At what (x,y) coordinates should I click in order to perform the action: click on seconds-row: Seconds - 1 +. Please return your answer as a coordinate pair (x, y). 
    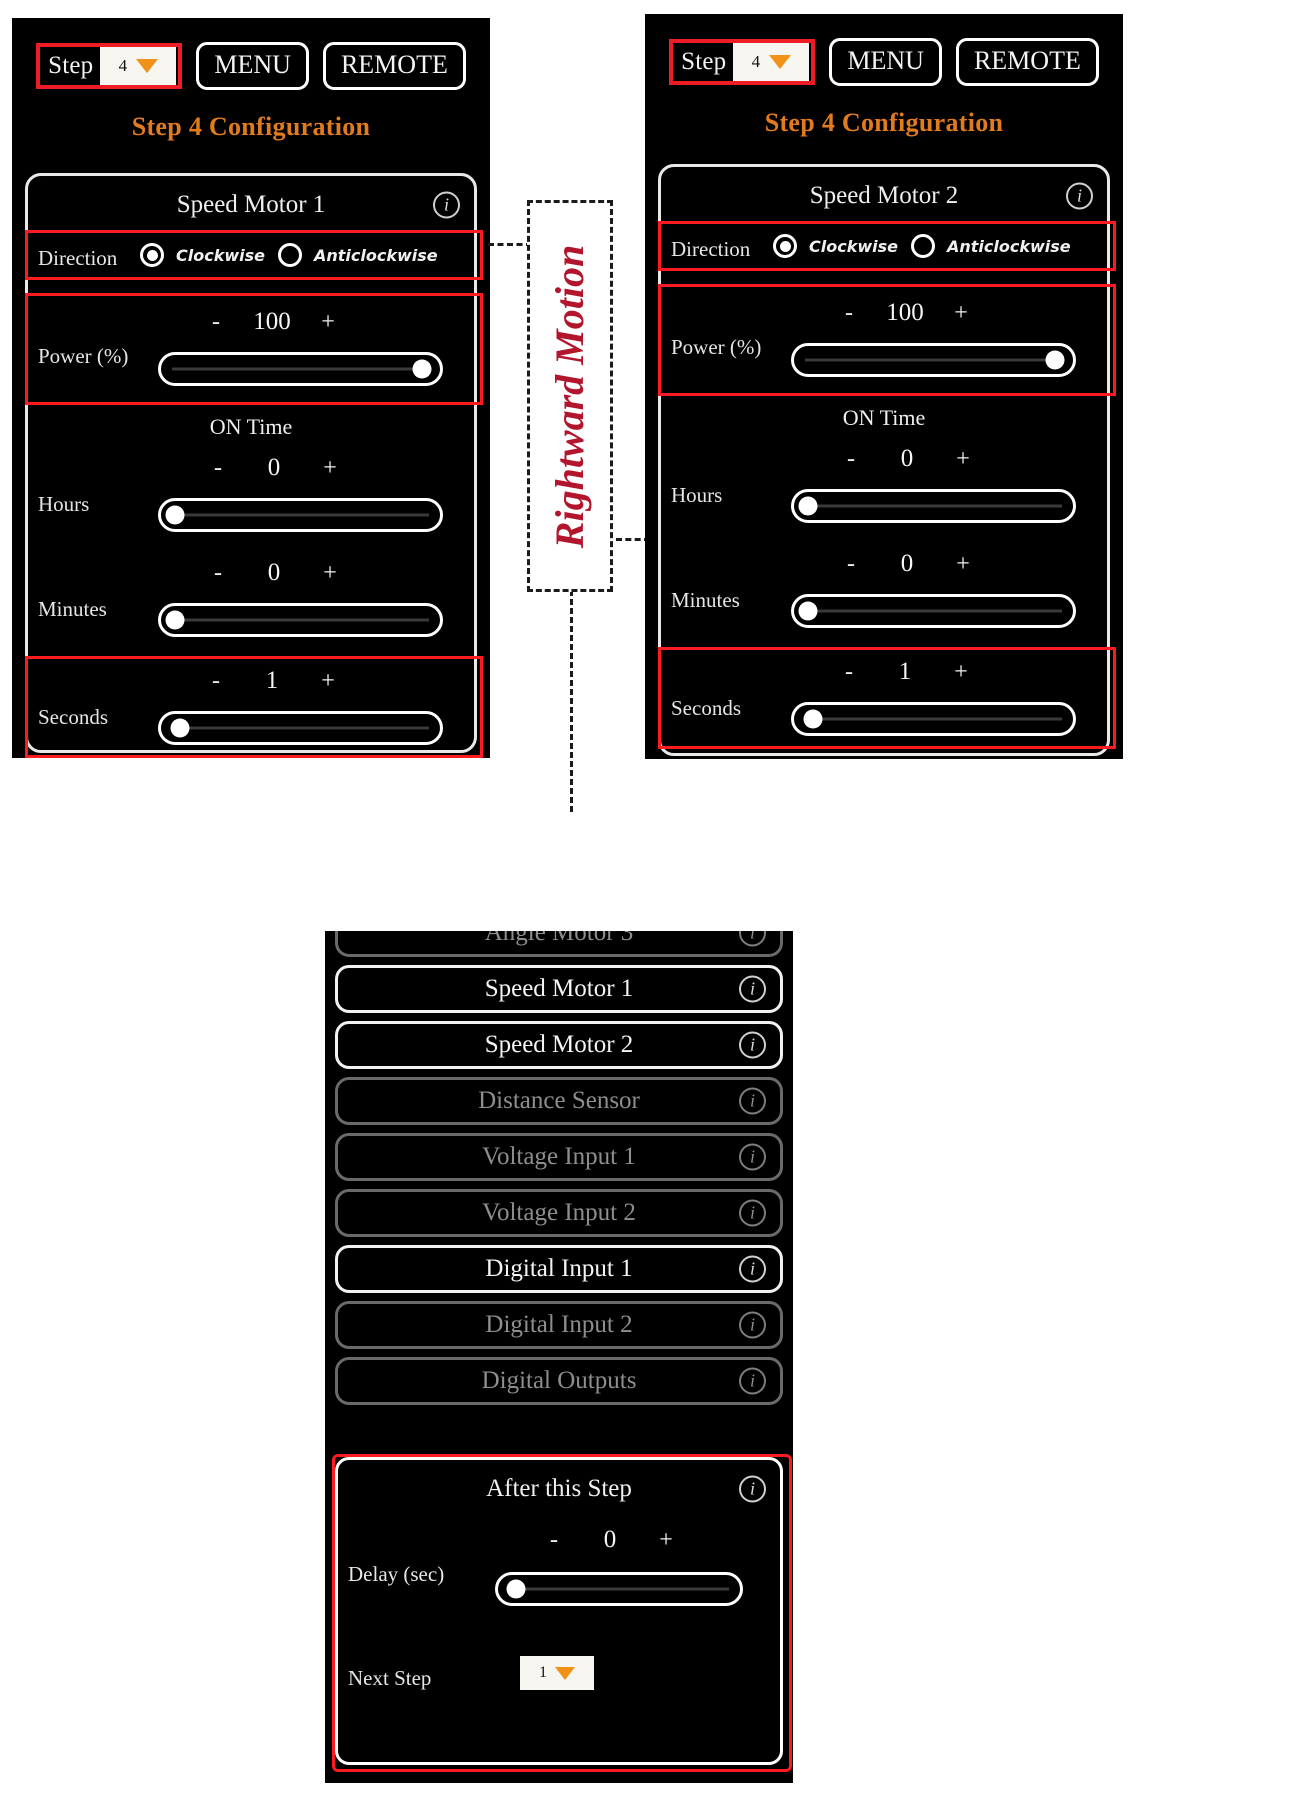
    Looking at the image, I should click on (887, 698).